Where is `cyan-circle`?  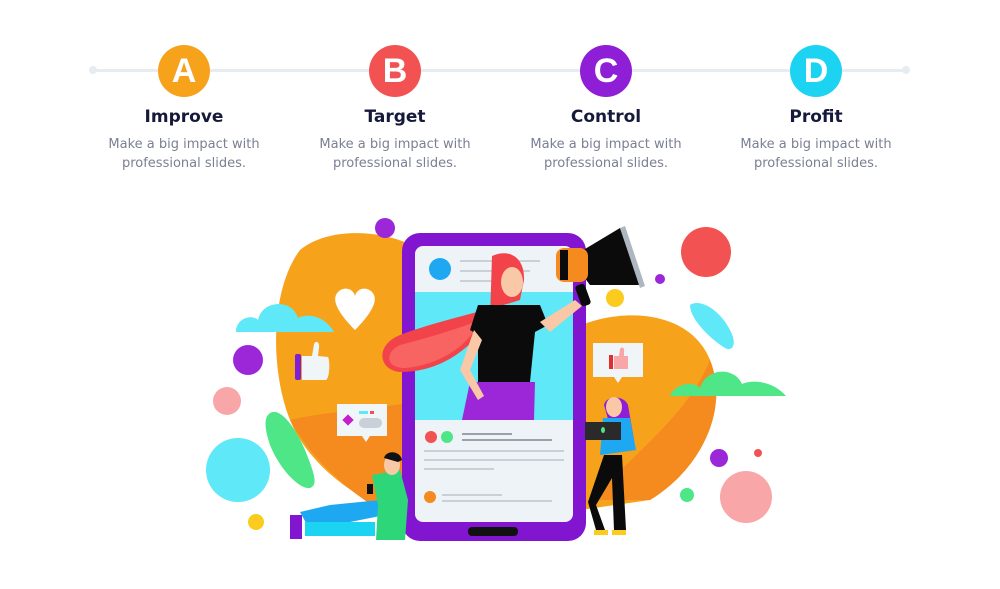
cyan-circle is located at coordinates (238, 470).